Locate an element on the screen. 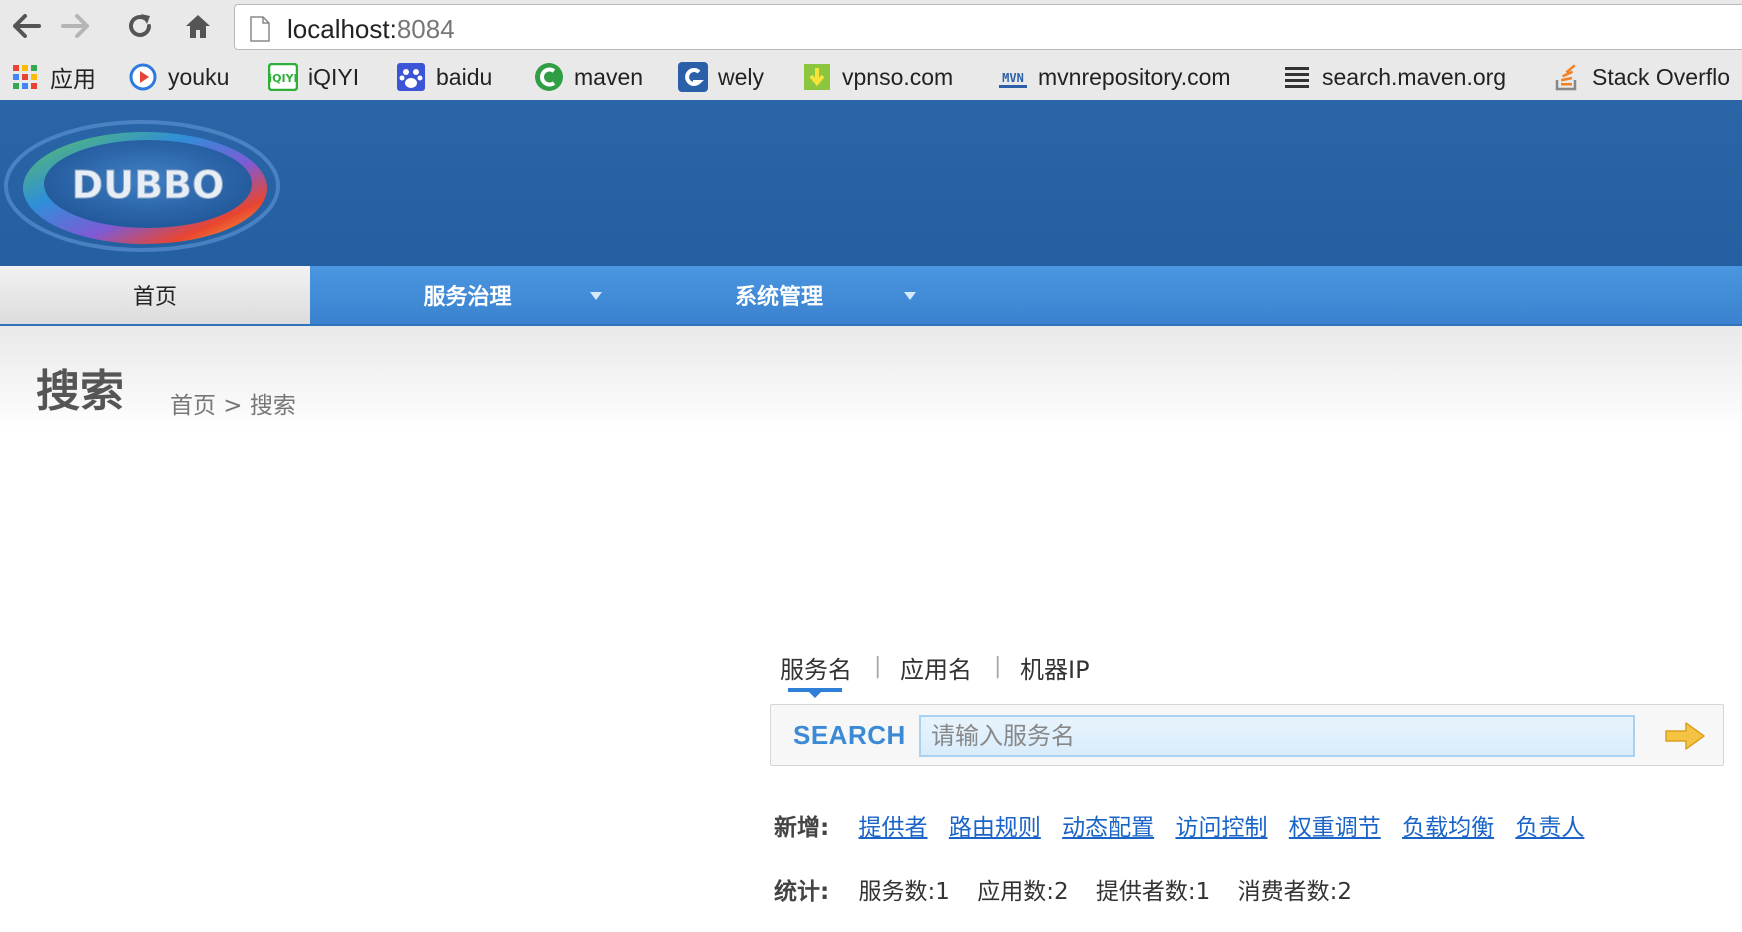 The image size is (1742, 932). bookmark-search-maven: search.maven.org is located at coordinates (1394, 77).